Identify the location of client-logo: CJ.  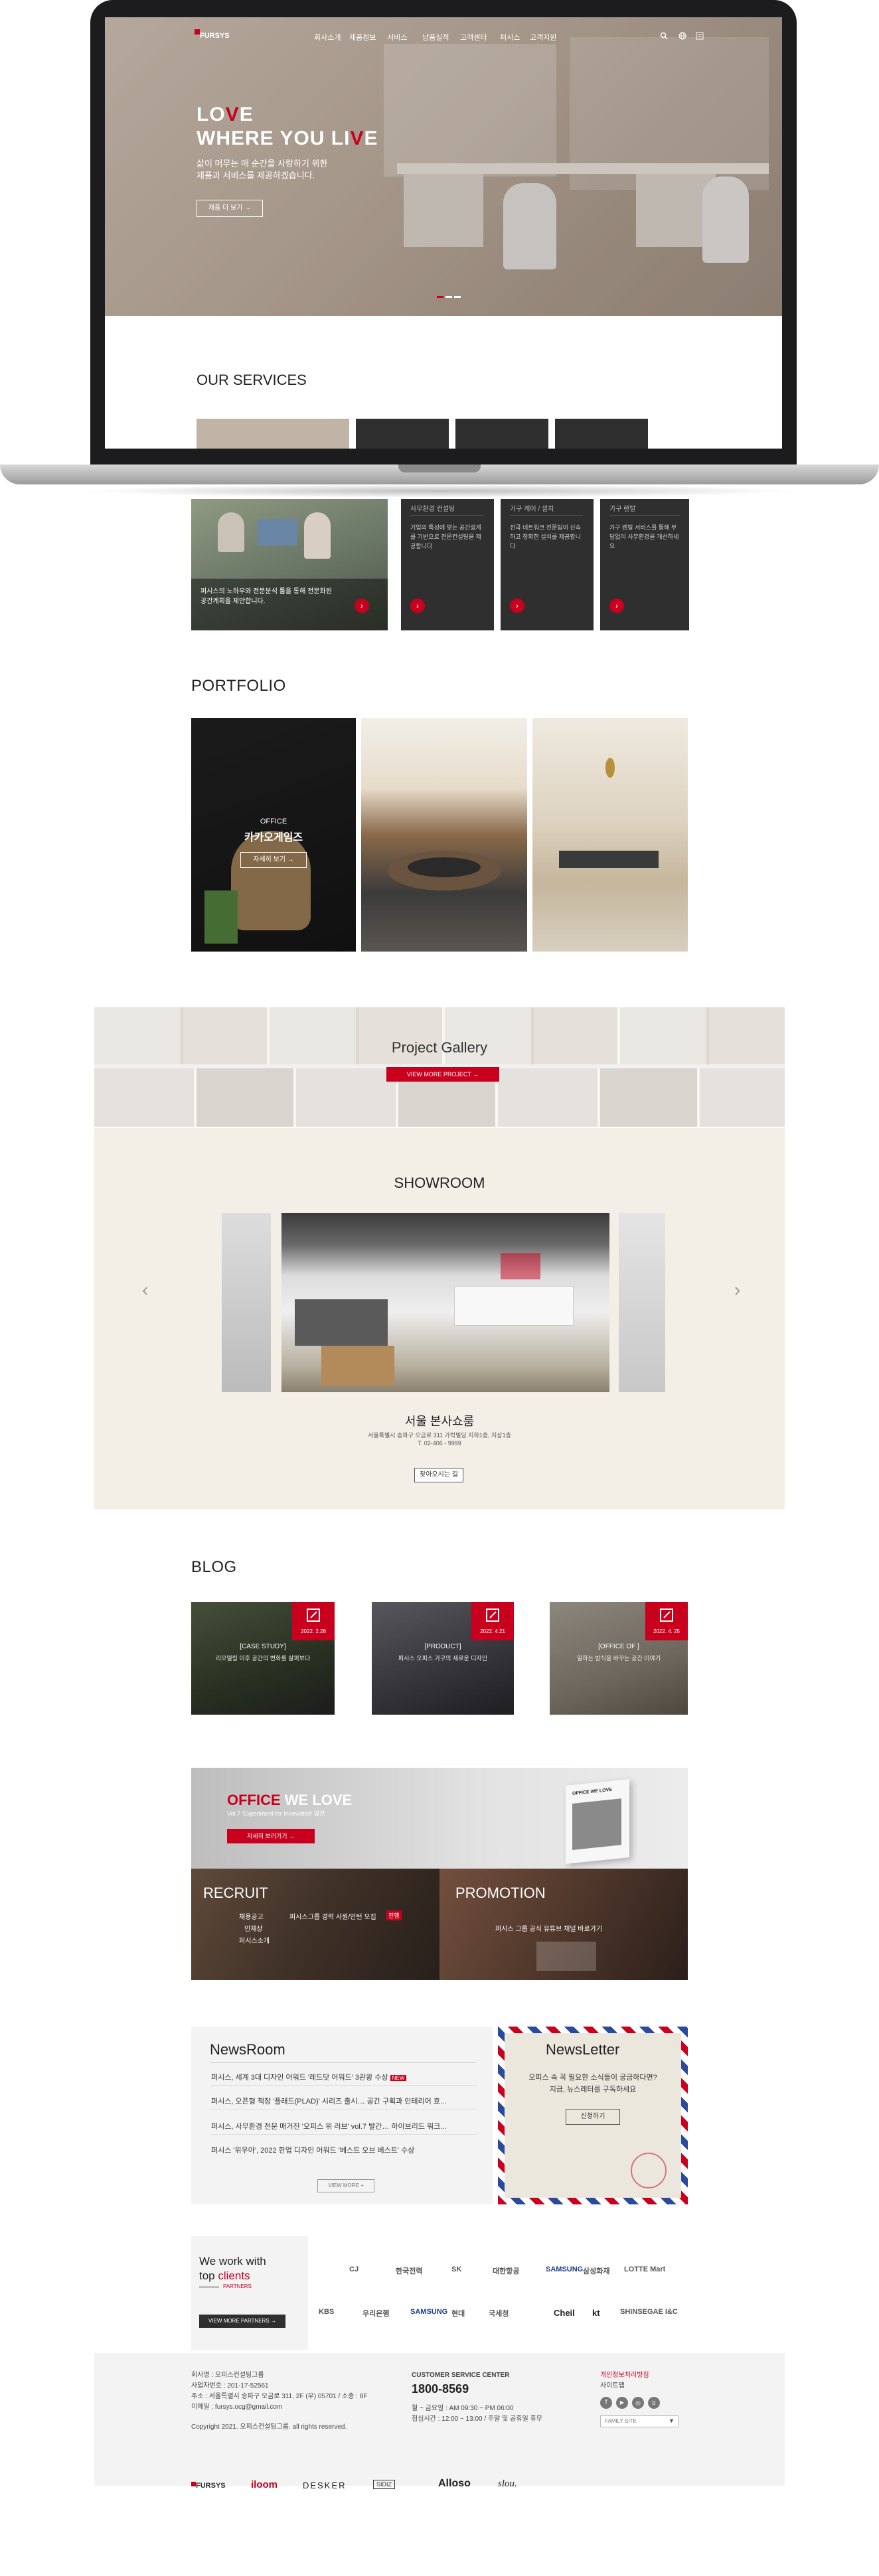
(354, 2269).